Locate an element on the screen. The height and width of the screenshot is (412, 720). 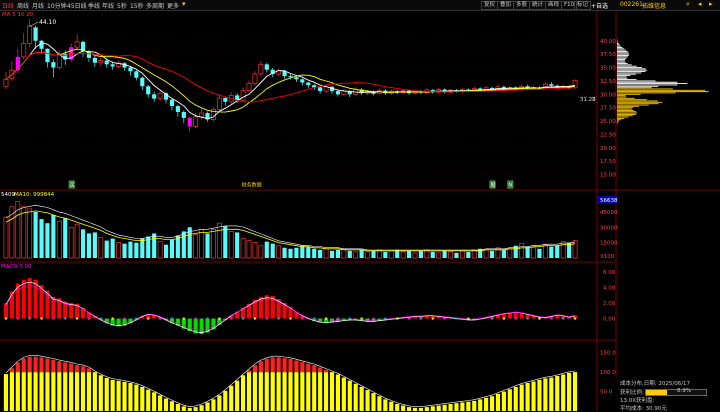
volume-ma5-line is located at coordinates (290, 227).